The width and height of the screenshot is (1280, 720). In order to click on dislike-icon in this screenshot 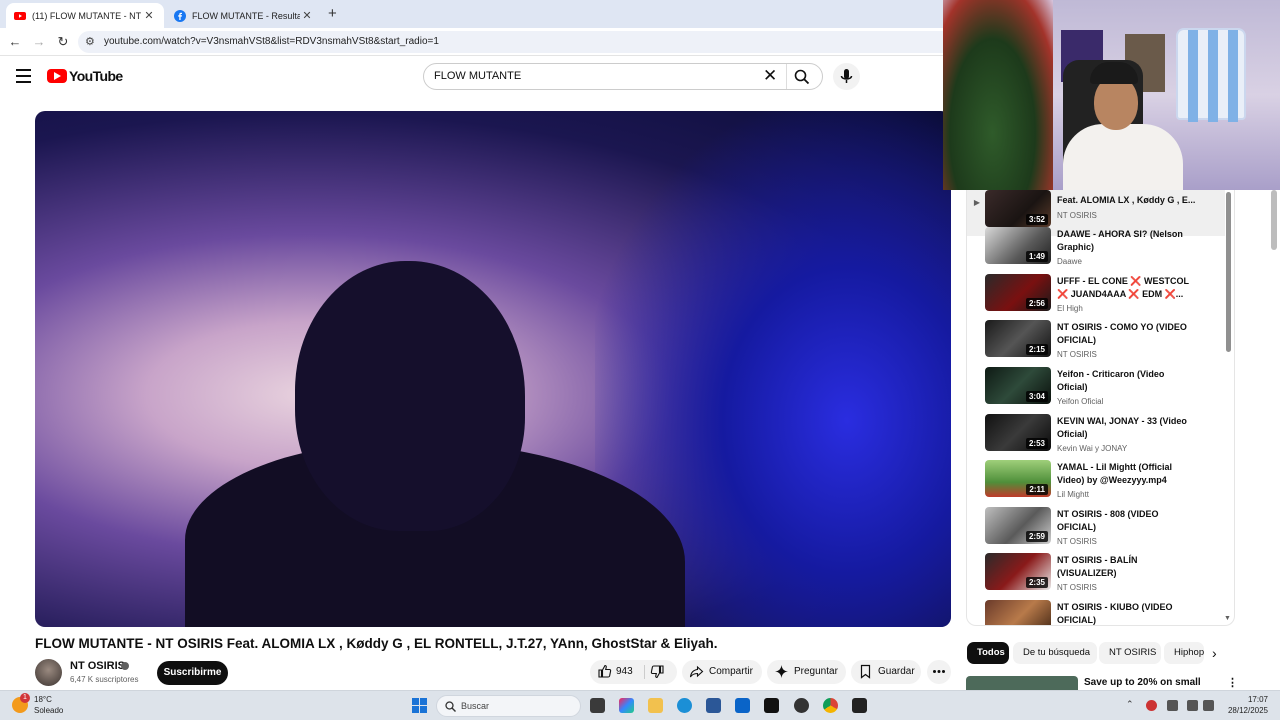, I will do `click(657, 671)`.